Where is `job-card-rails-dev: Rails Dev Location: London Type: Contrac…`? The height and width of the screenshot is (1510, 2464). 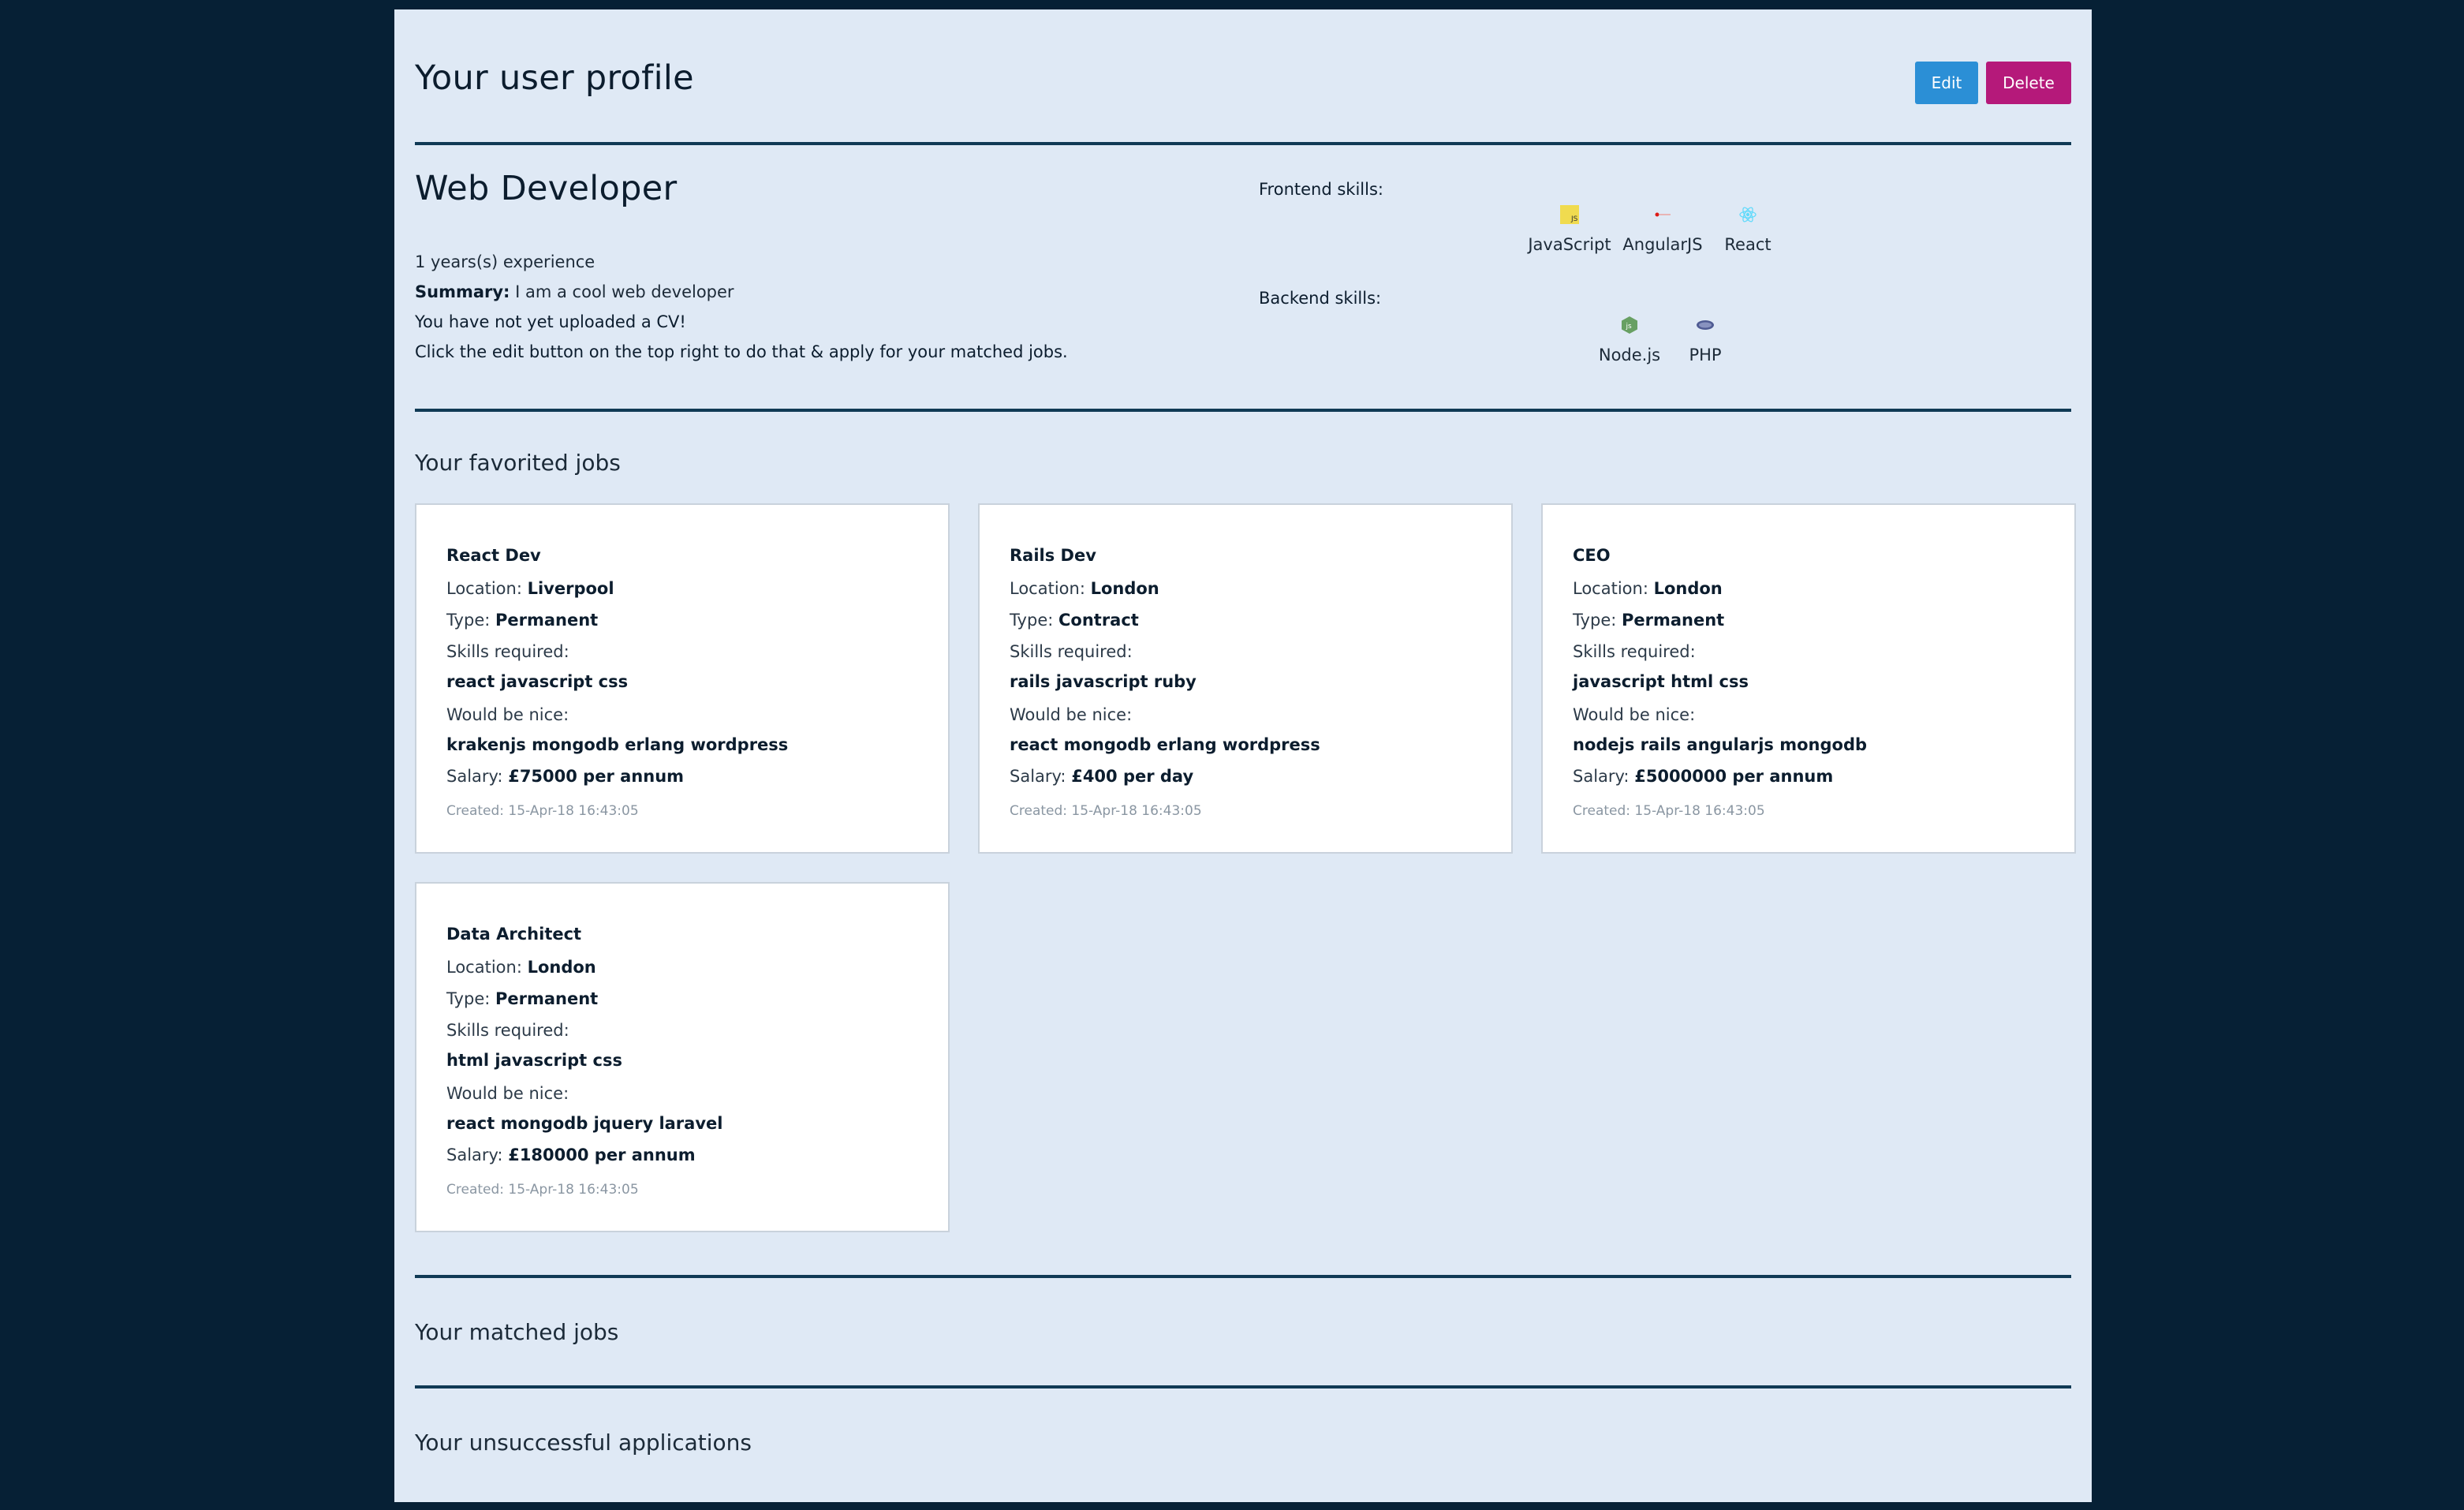 job-card-rails-dev: Rails Dev Location: London Type: Contrac… is located at coordinates (1245, 678).